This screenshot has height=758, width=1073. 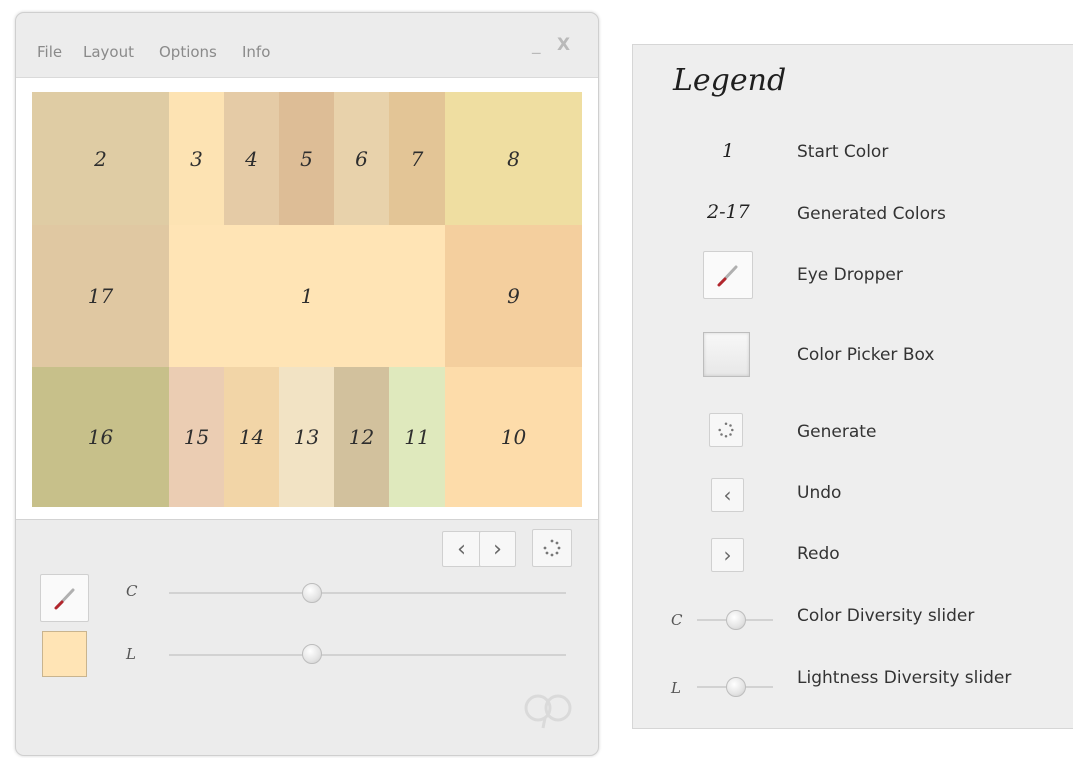 I want to click on generate-button, so click(x=552, y=548).